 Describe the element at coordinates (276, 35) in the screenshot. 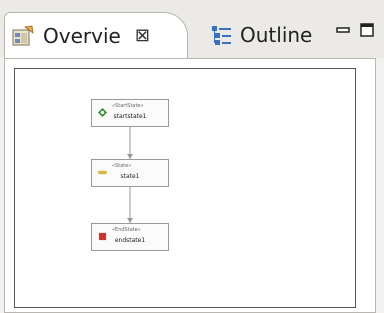

I see `tab-outline-label: Outline` at that location.